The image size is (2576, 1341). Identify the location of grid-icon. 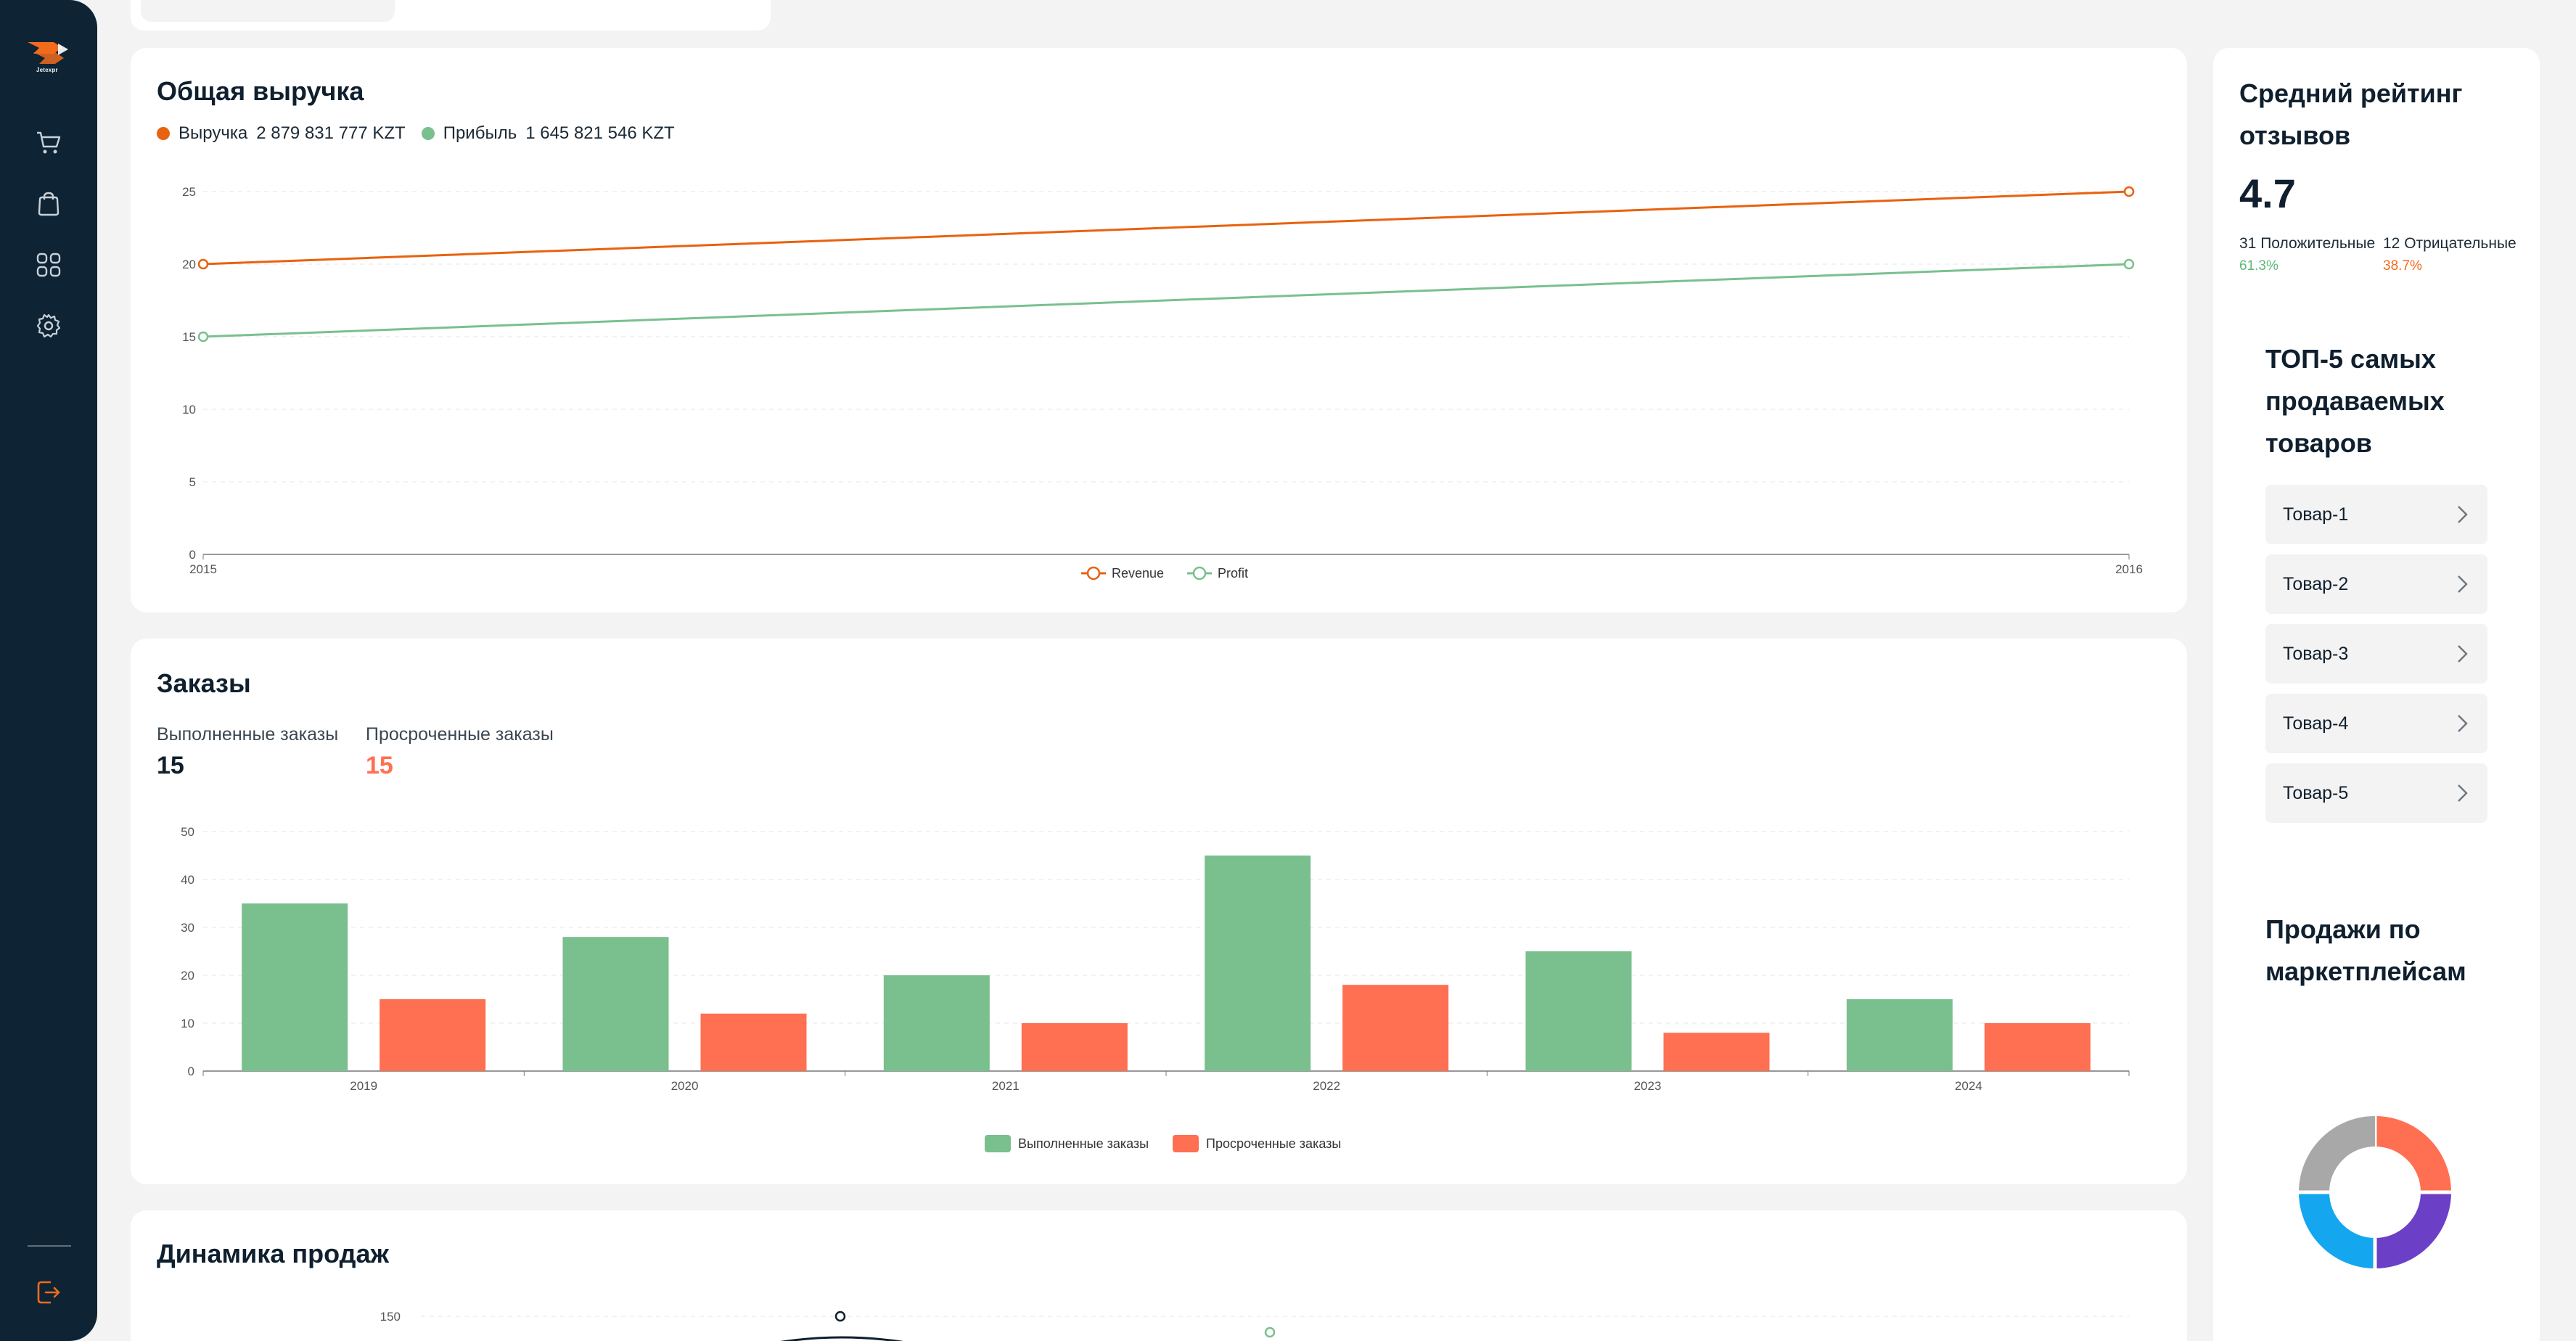
(48, 265).